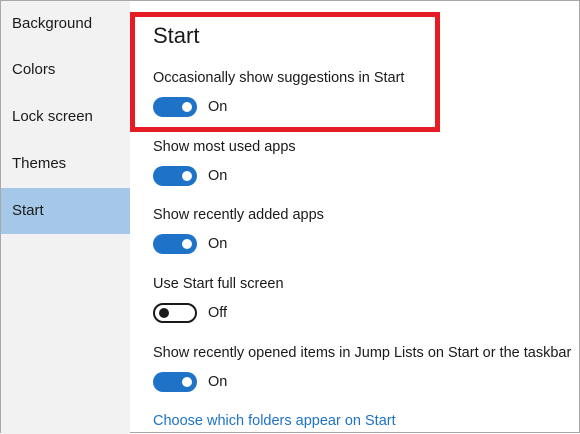 The width and height of the screenshot is (580, 434). What do you see at coordinates (238, 215) in the screenshot?
I see `setting-label-recently-added-apps: Show recently added apps` at bounding box center [238, 215].